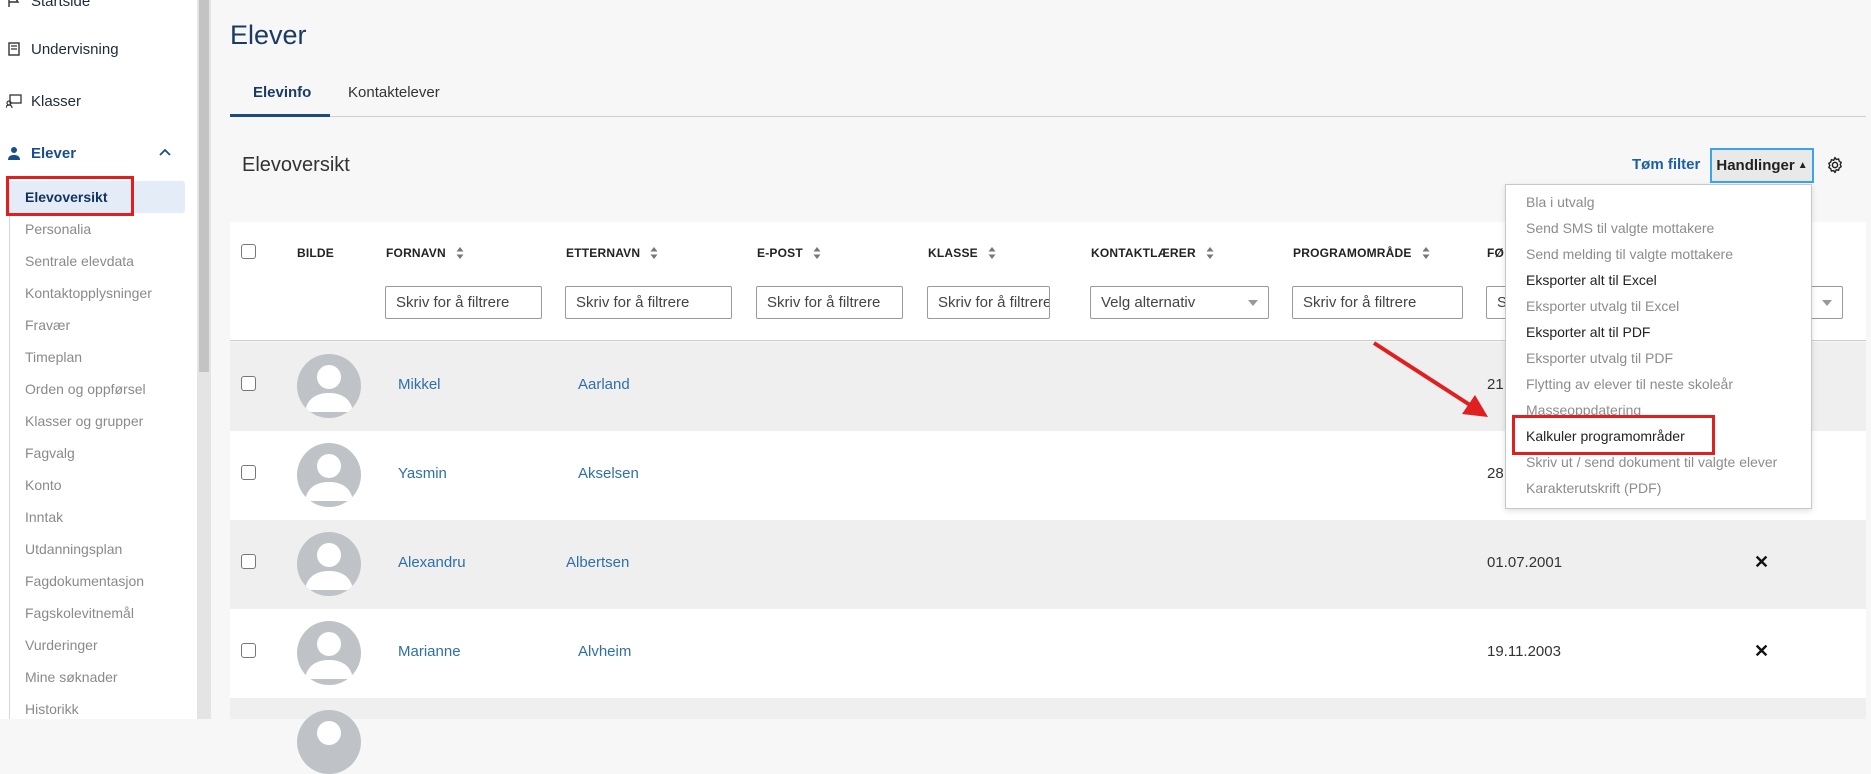 The height and width of the screenshot is (774, 1871). What do you see at coordinates (44, 517) in the screenshot?
I see `submenu-item-inntak: Inntak` at bounding box center [44, 517].